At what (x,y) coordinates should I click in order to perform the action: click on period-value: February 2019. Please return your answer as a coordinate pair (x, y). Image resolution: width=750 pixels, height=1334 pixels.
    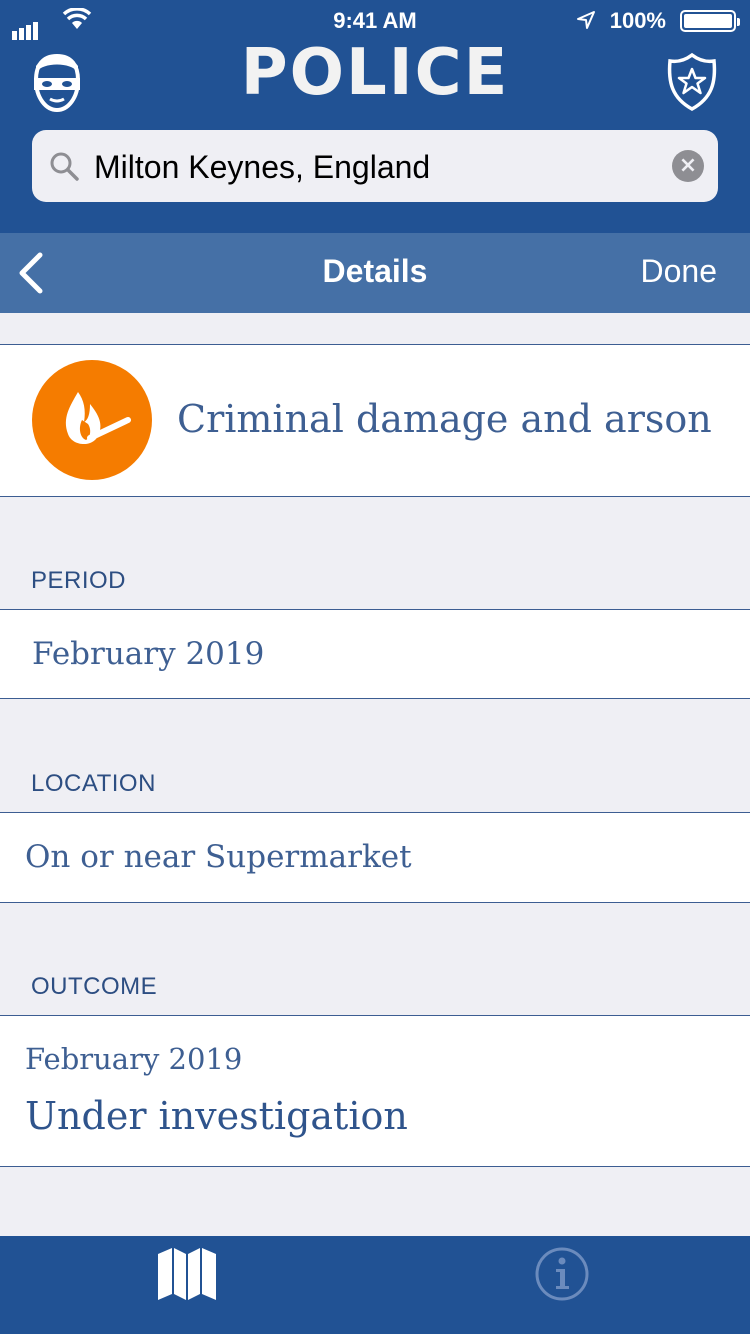
    Looking at the image, I should click on (148, 654).